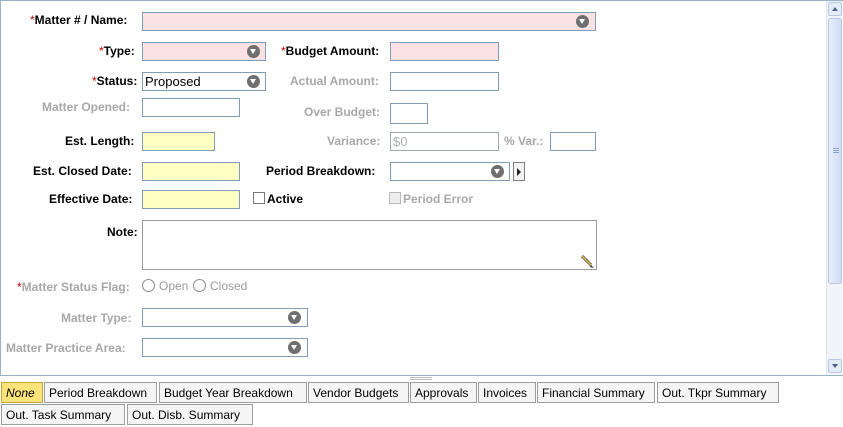  What do you see at coordinates (444, 81) in the screenshot?
I see `actual-amount-input` at bounding box center [444, 81].